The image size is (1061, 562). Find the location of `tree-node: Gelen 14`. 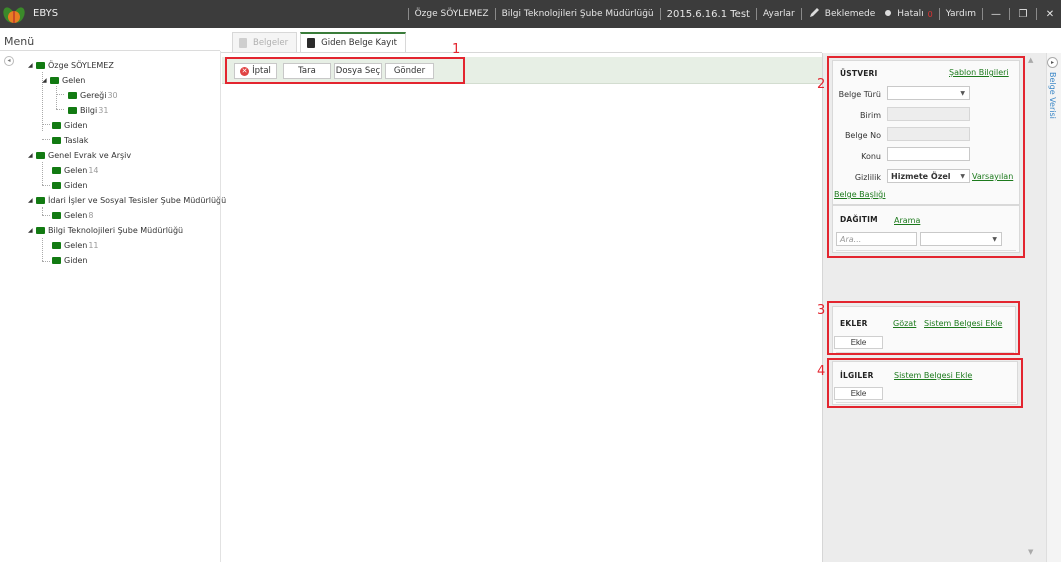

tree-node: Gelen 14 is located at coordinates (75, 170).